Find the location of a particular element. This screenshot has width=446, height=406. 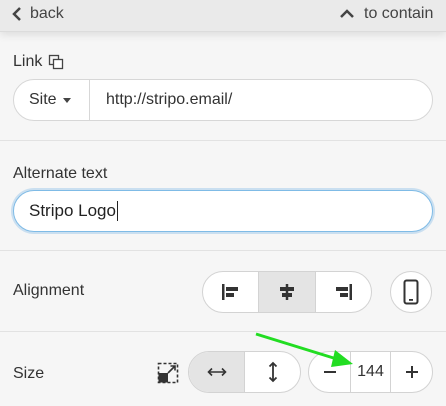

chevron-up-icon is located at coordinates (347, 13).